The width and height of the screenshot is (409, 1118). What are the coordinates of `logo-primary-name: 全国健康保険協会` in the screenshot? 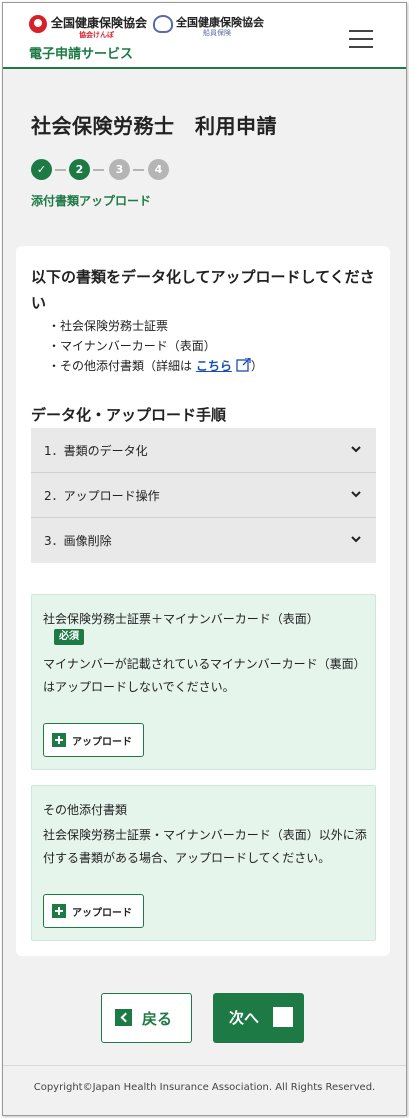 It's located at (99, 23).